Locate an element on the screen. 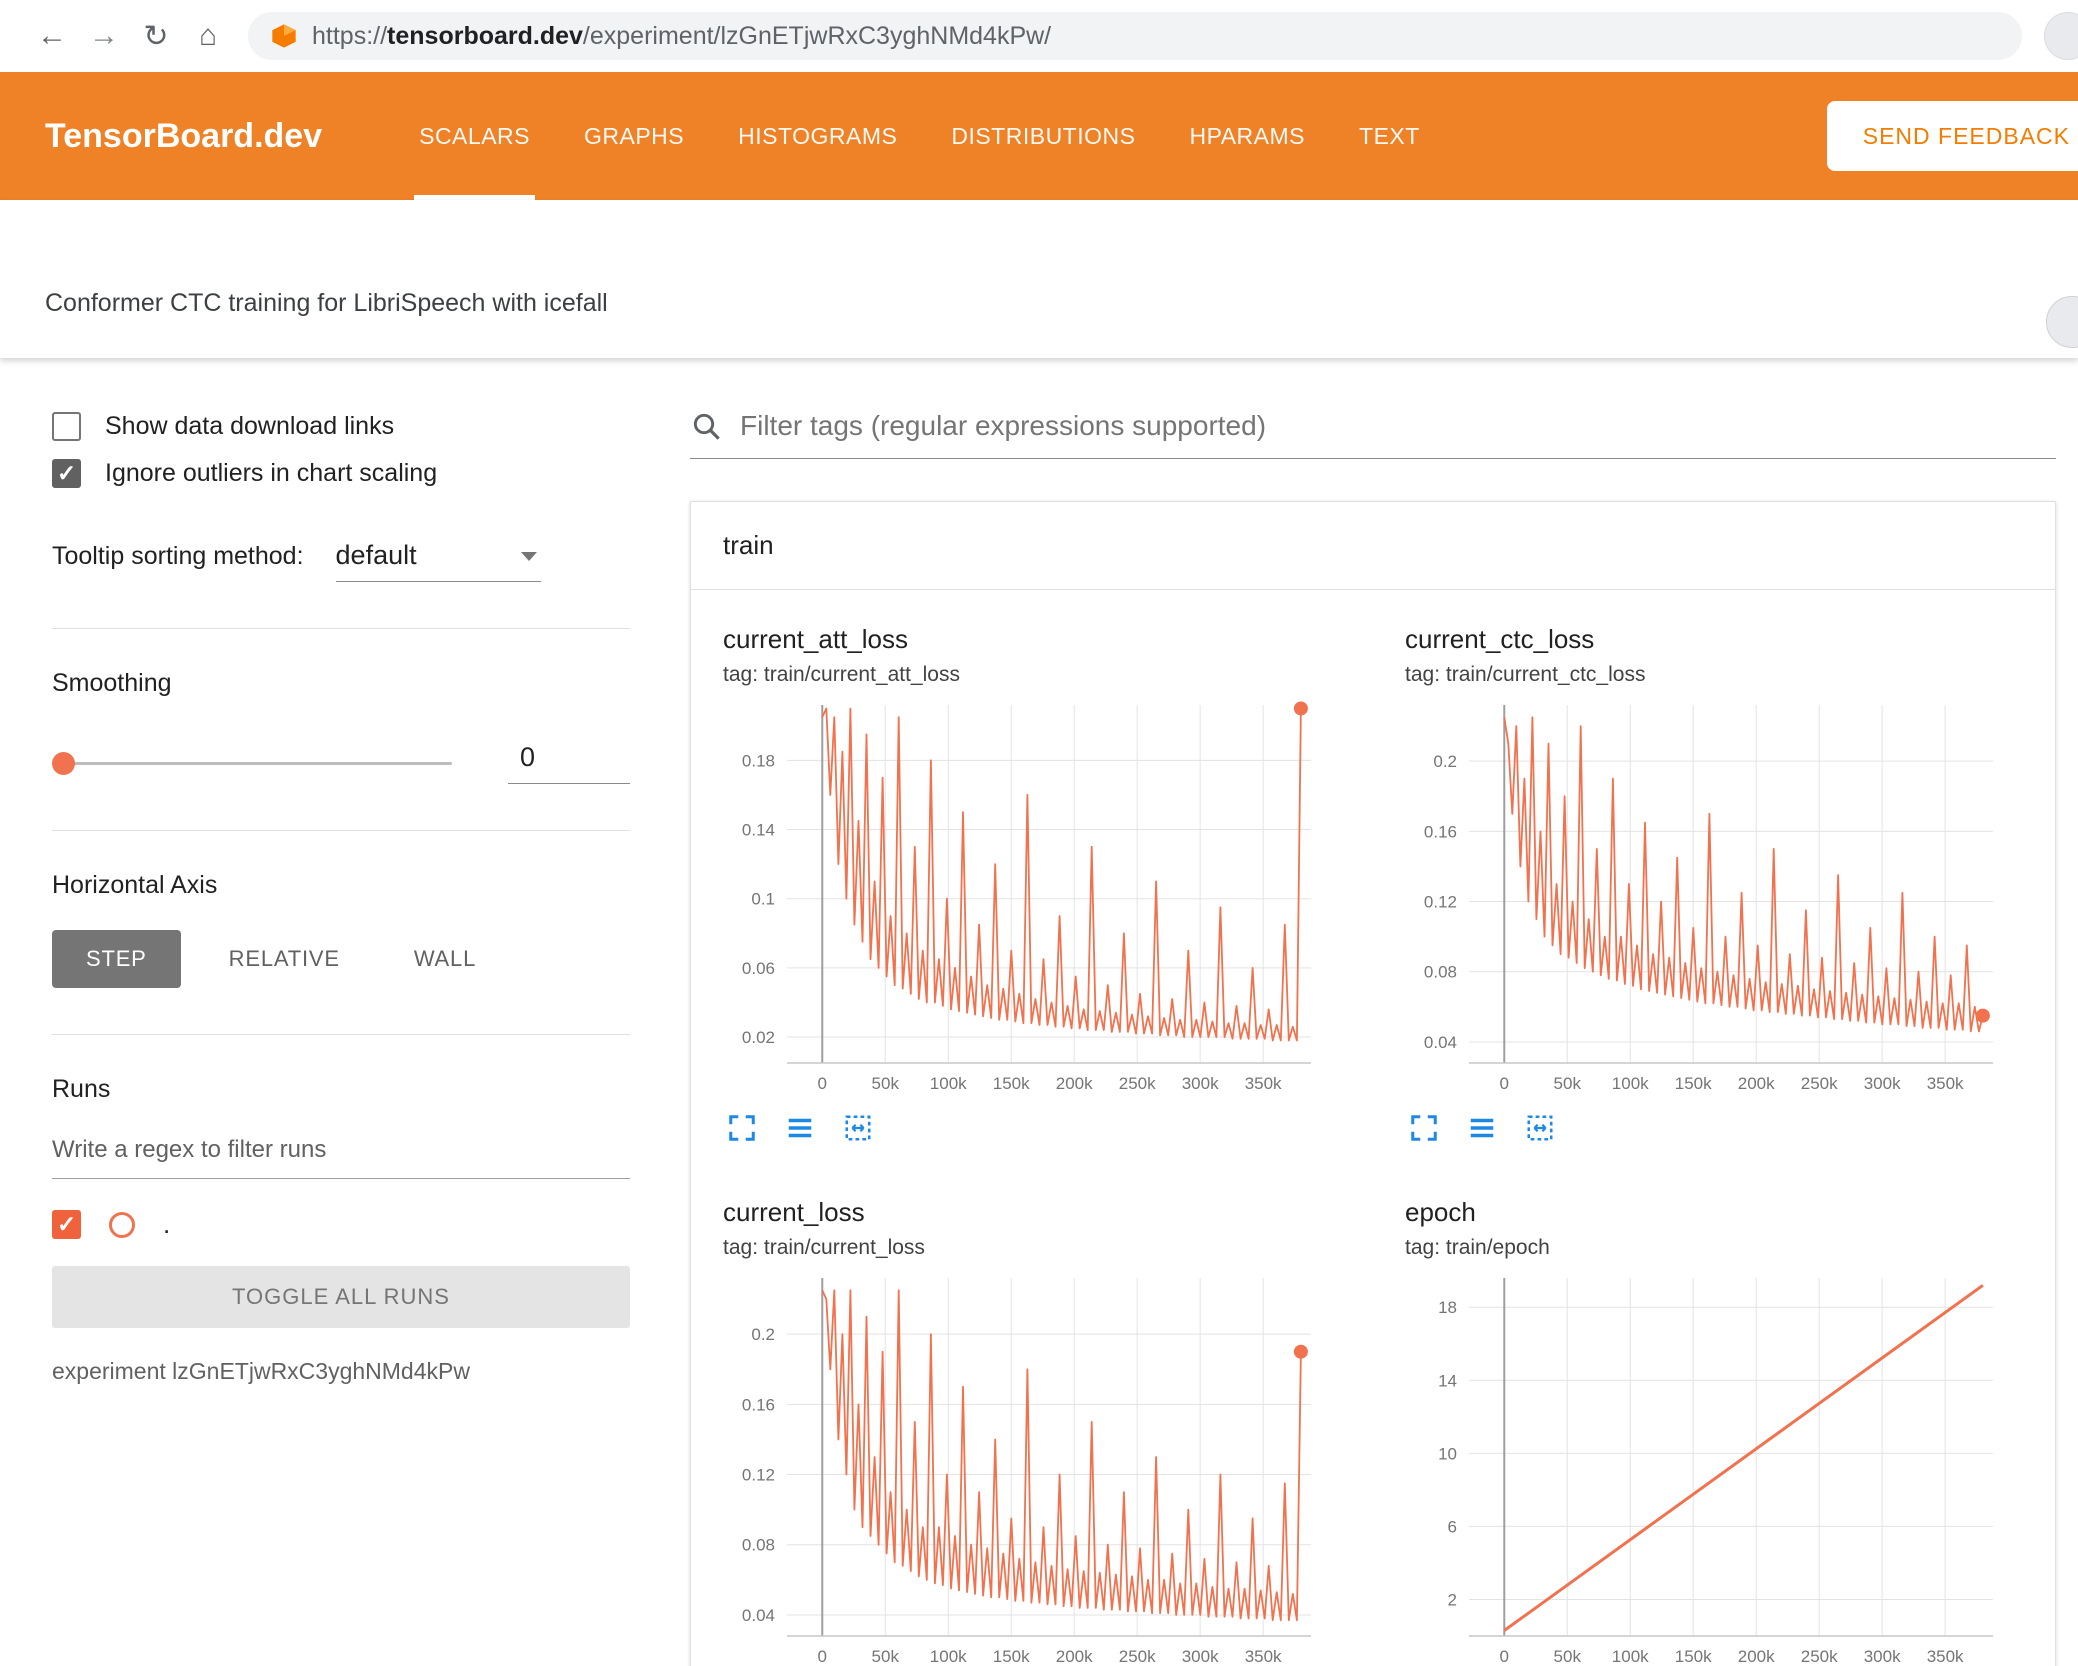 Image resolution: width=2078 pixels, height=1666 pixels. svg-text: 0.1 is located at coordinates (763, 899).